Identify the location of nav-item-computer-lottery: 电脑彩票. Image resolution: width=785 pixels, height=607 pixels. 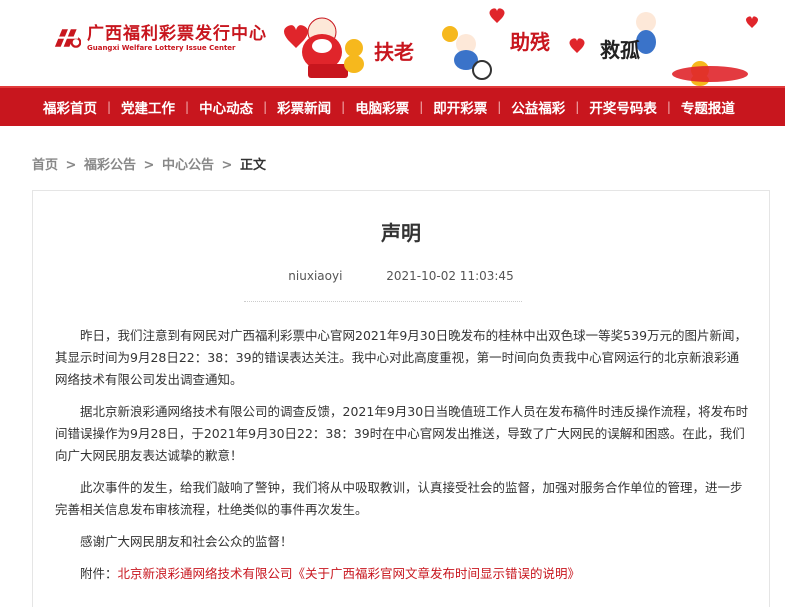
(382, 107).